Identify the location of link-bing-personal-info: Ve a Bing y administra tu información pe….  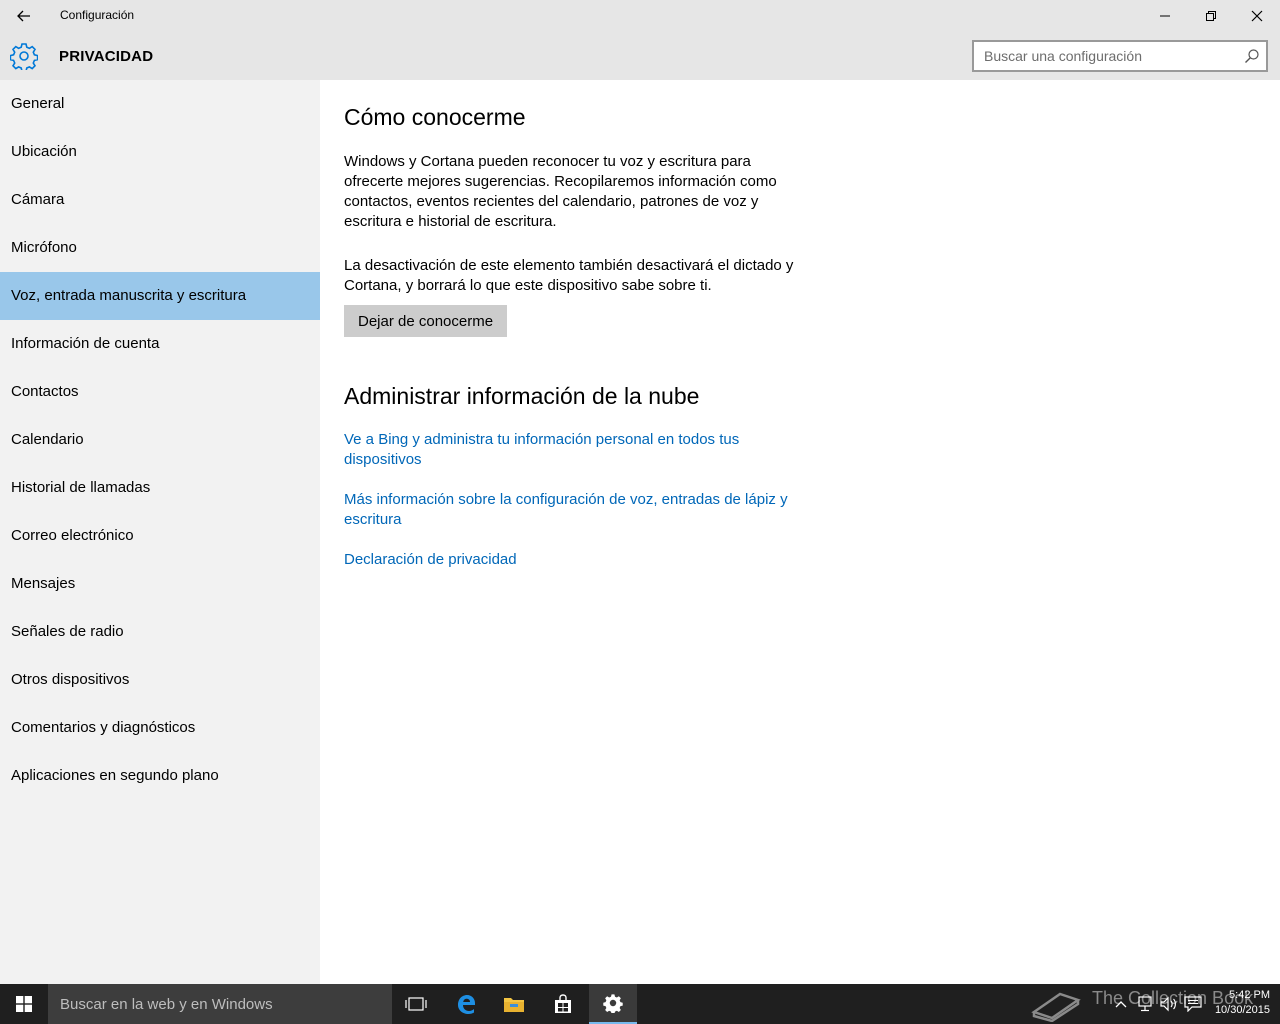
(574, 450).